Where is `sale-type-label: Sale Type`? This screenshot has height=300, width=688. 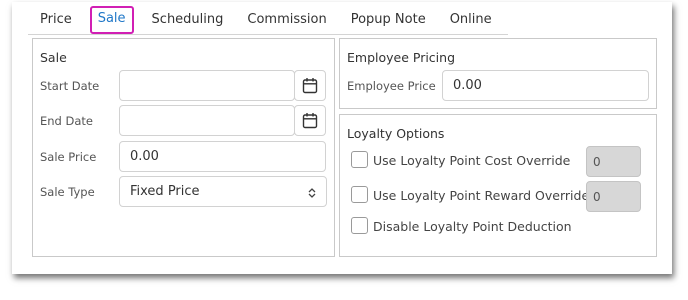 sale-type-label: Sale Type is located at coordinates (67, 192).